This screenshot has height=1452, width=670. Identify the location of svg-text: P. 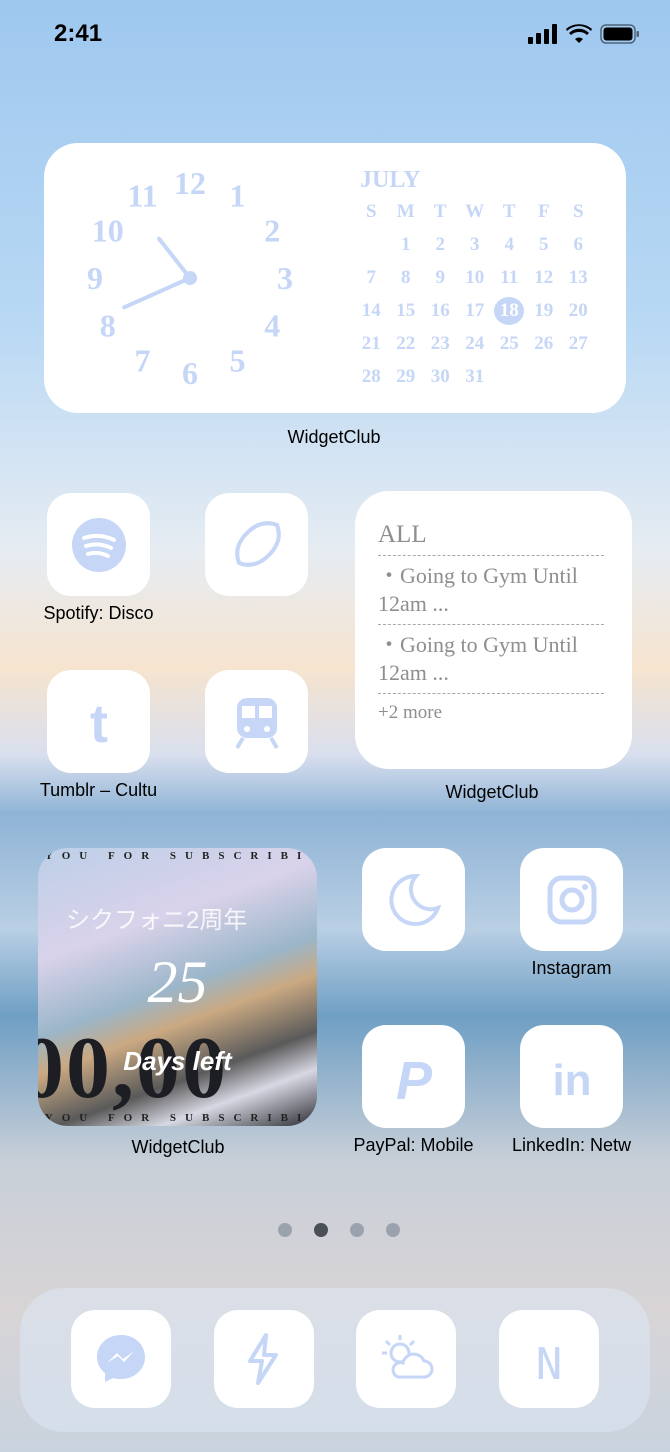
(413, 1078).